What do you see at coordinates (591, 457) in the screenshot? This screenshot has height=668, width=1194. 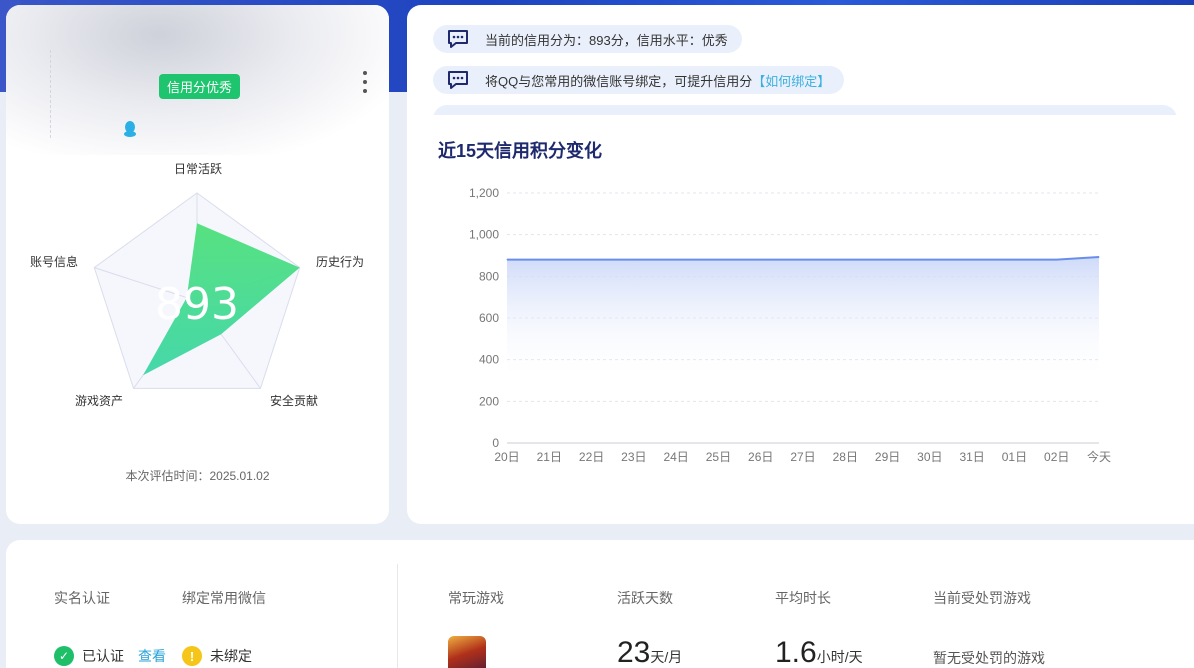 I see `x-tick-label: 22日` at bounding box center [591, 457].